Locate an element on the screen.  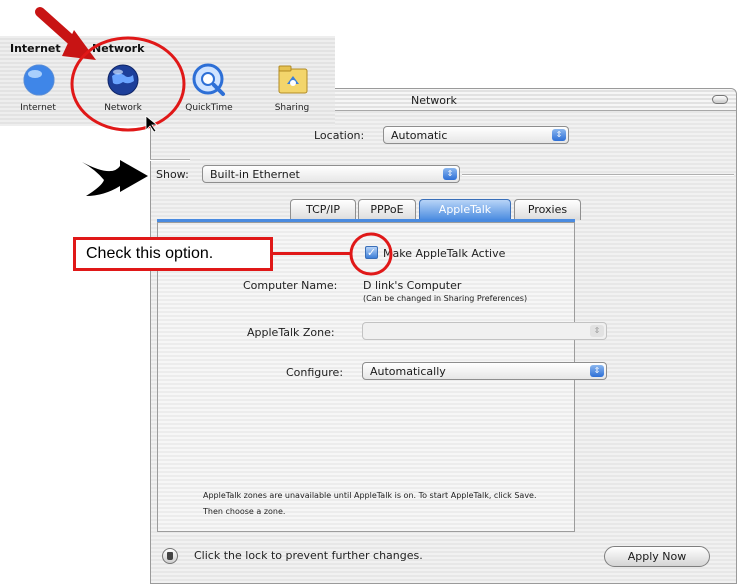
toolbar-item-network-label: Network is located at coordinates (123, 108).